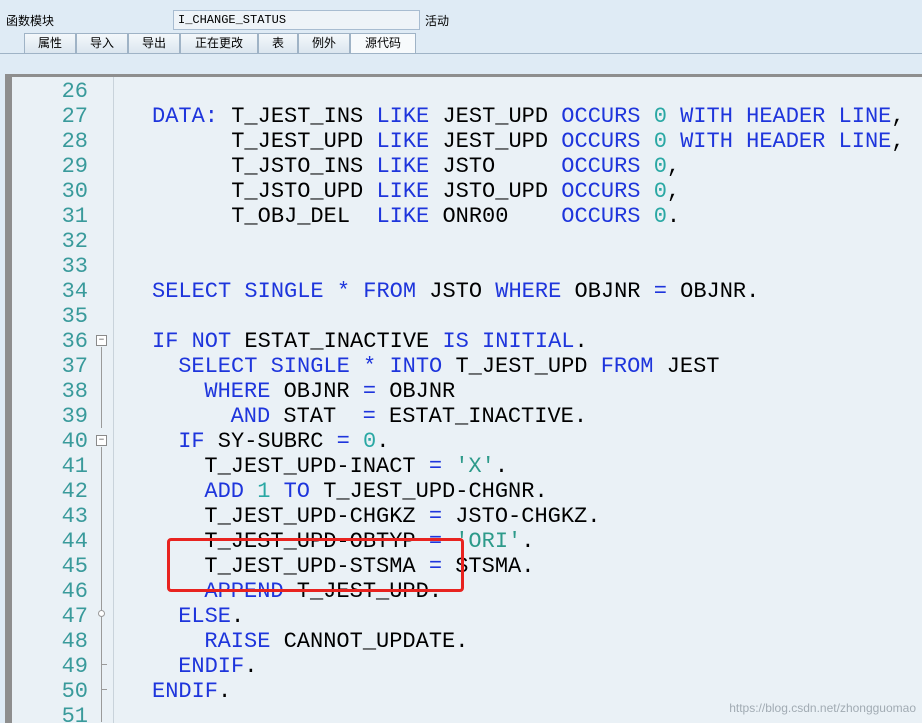 The height and width of the screenshot is (723, 922). I want to click on line-number: 47, so click(74, 616).